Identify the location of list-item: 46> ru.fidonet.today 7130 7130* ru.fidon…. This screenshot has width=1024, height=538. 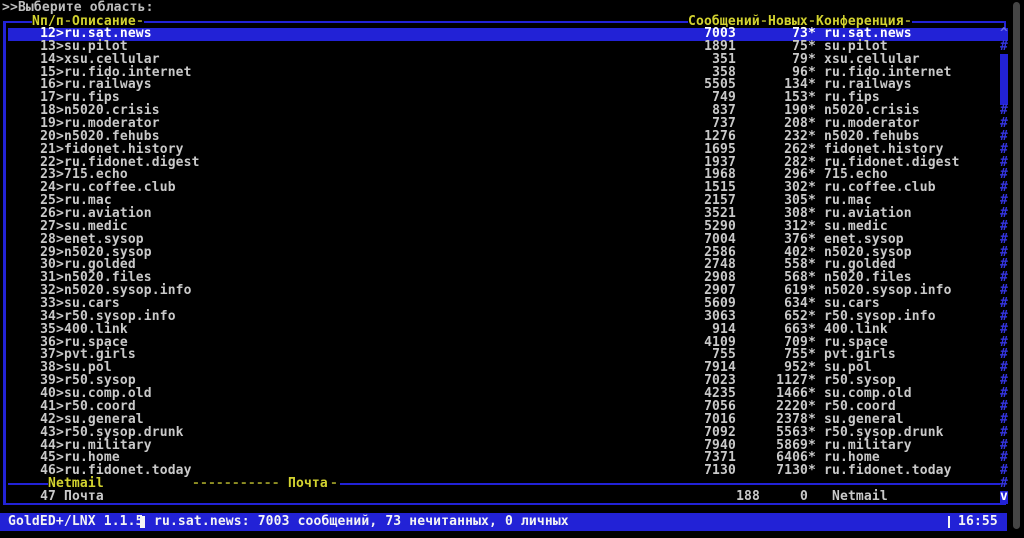
(508, 471).